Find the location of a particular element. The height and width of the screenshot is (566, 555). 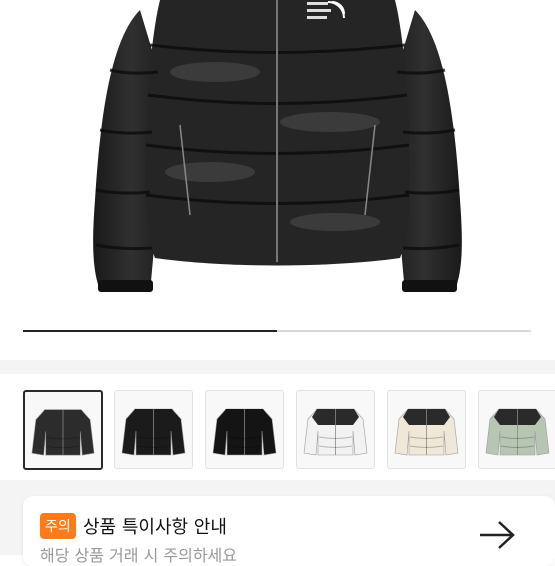

product-notice-card: 주의 상품 특이사항 안내 해당 상품 거래 시 주의하세요 is located at coordinates (289, 531).